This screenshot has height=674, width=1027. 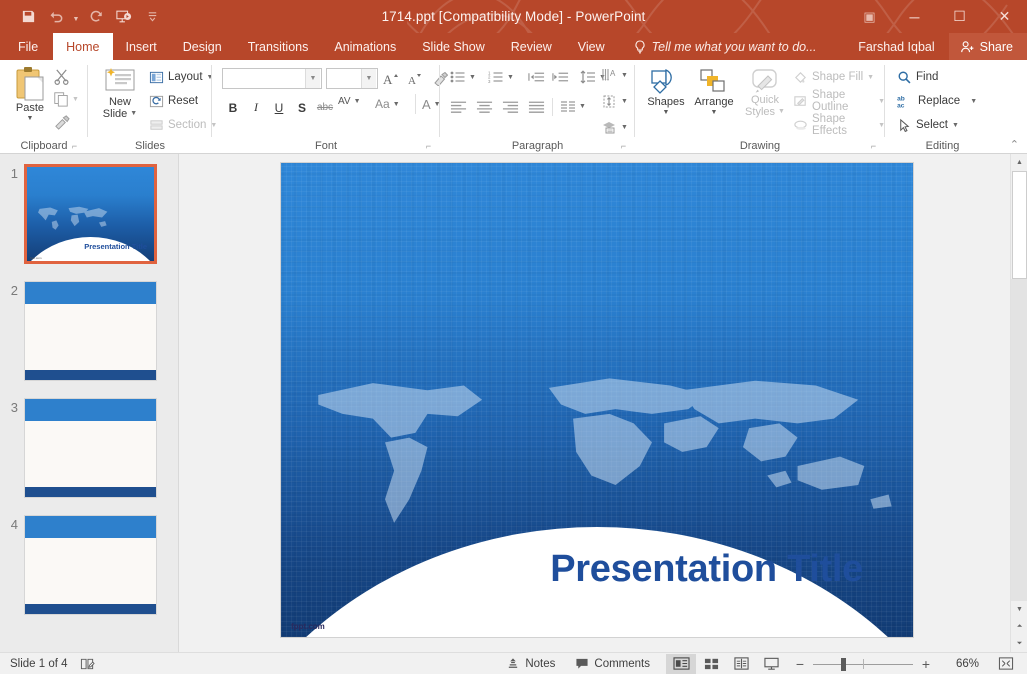 I want to click on tab-review: Review, so click(x=531, y=46).